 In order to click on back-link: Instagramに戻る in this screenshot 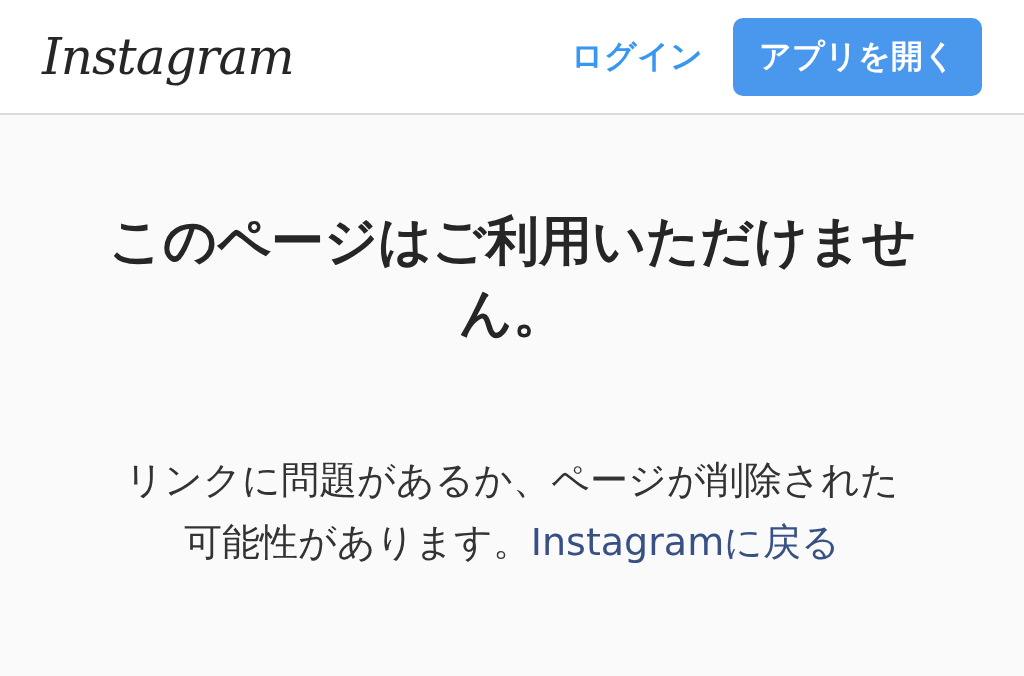, I will do `click(685, 542)`.